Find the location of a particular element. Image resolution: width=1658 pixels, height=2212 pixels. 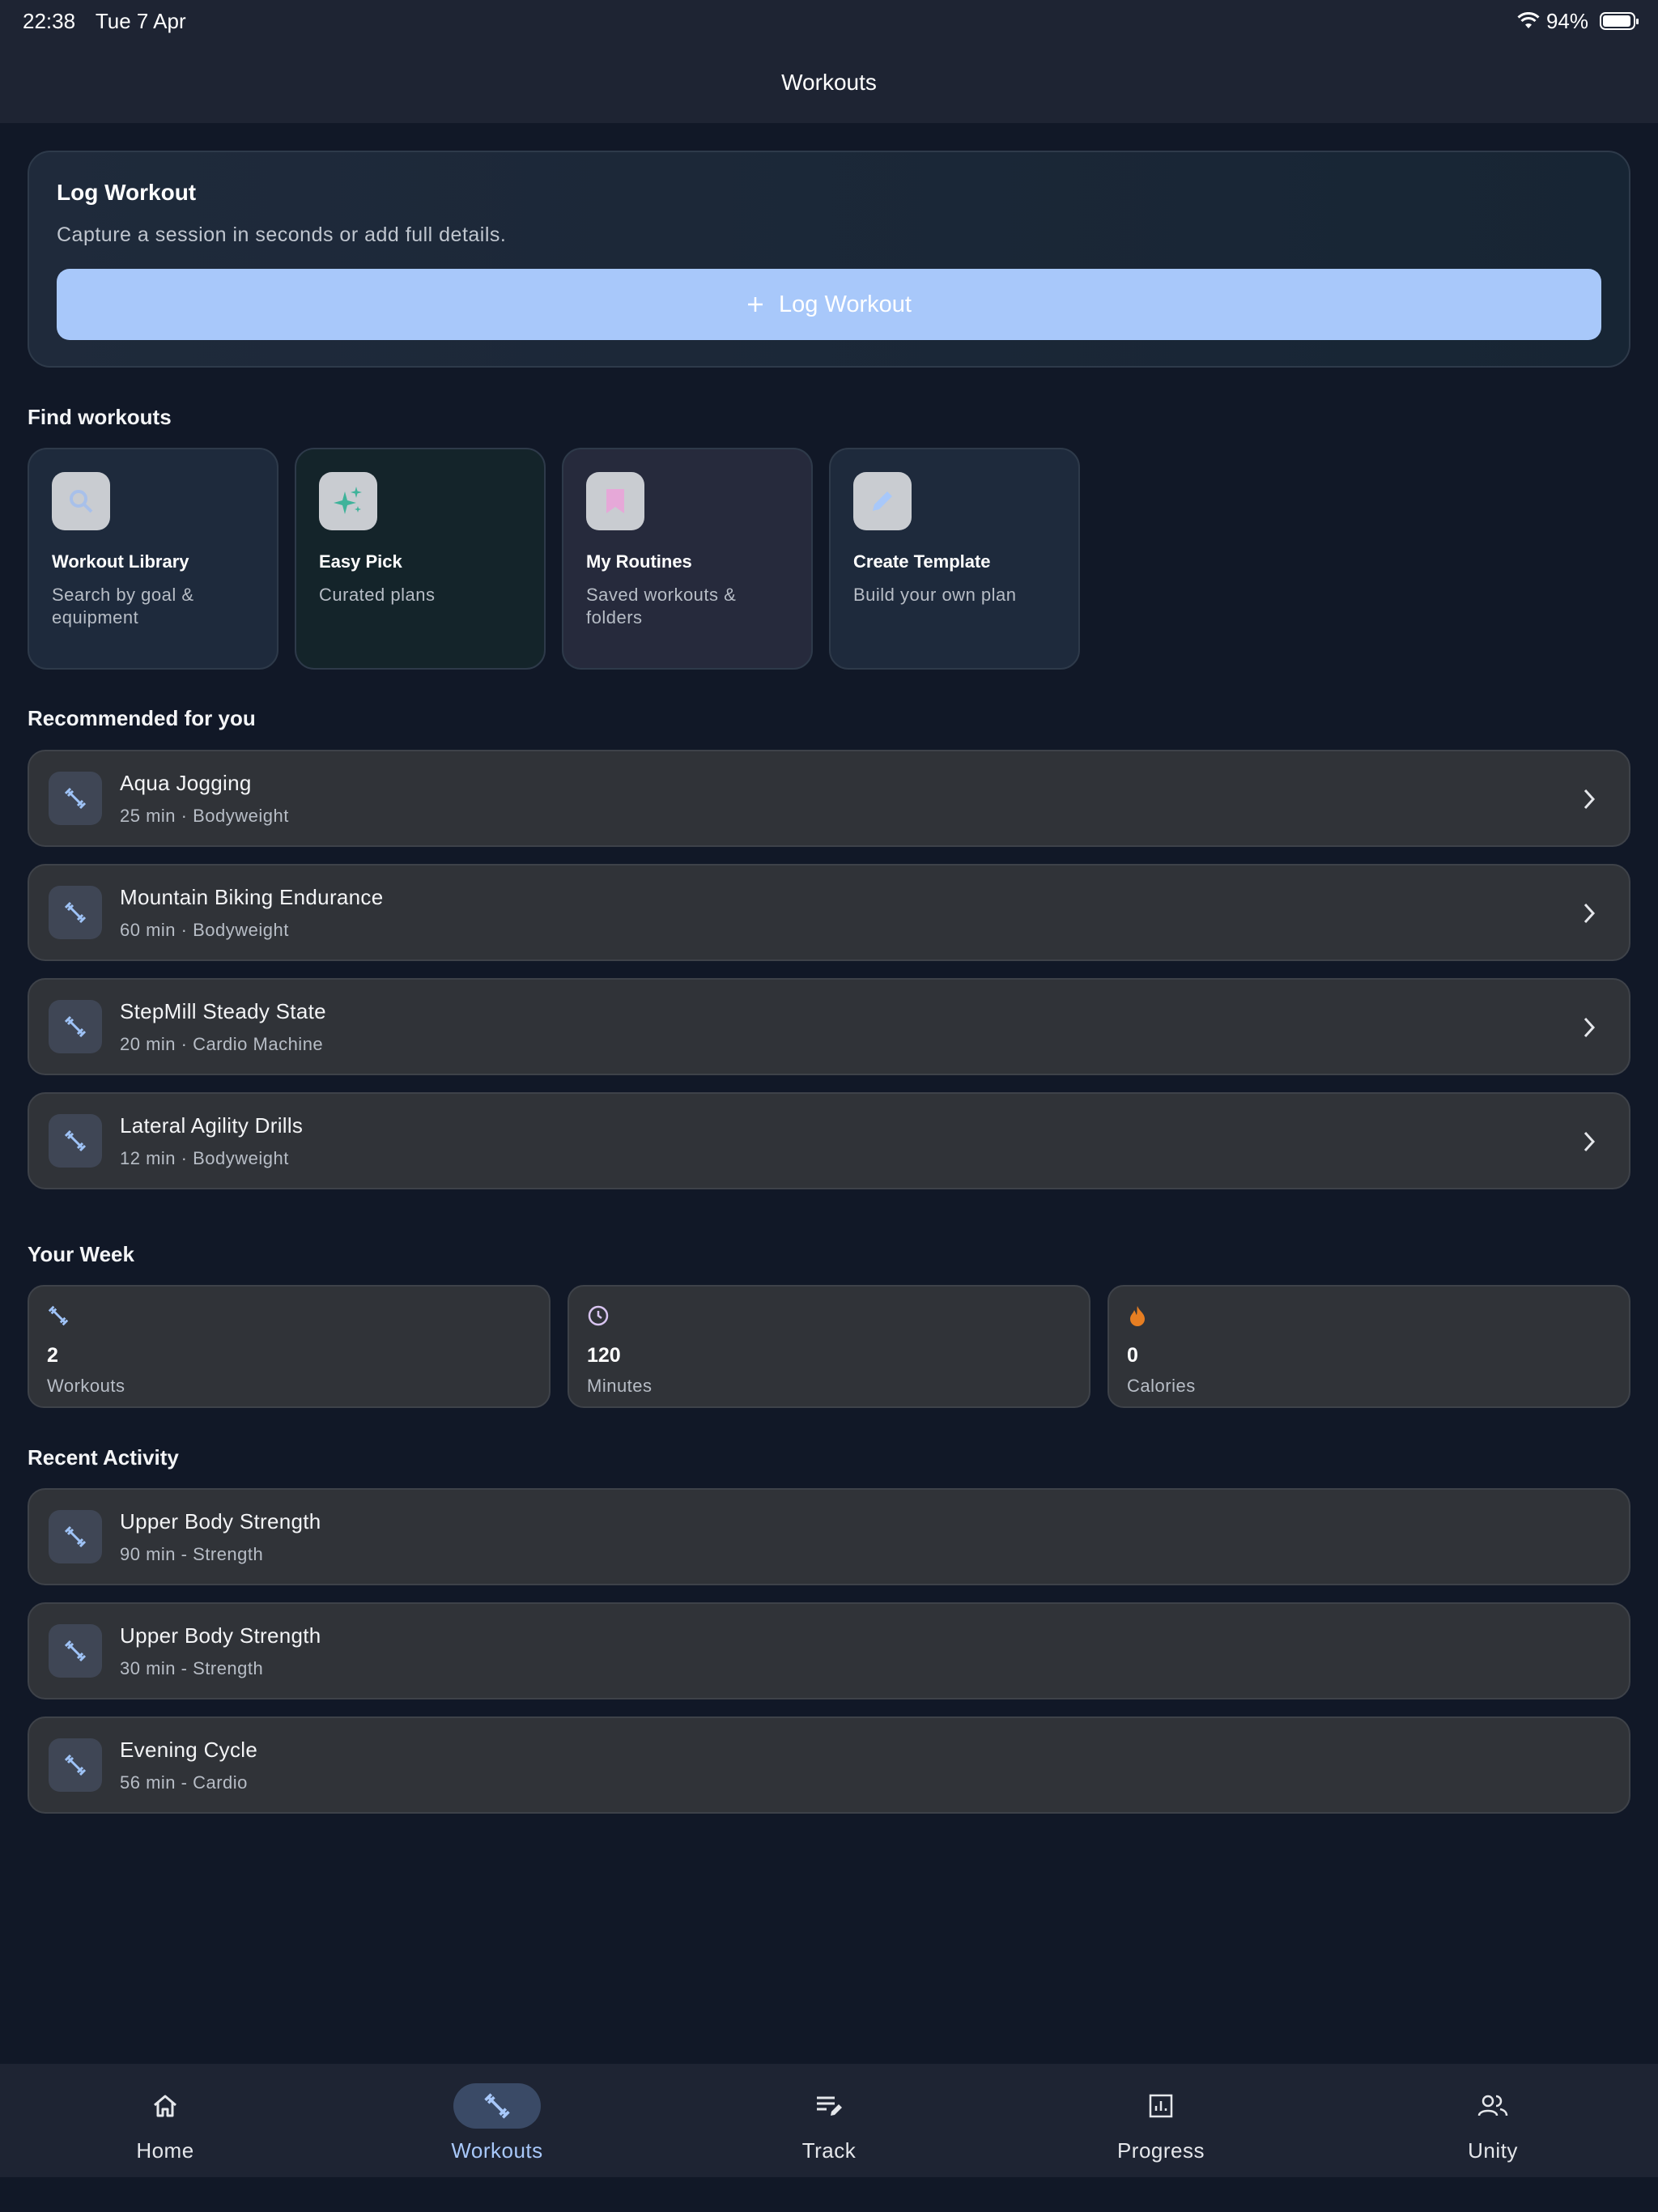

bookmark-icon is located at coordinates (615, 501).